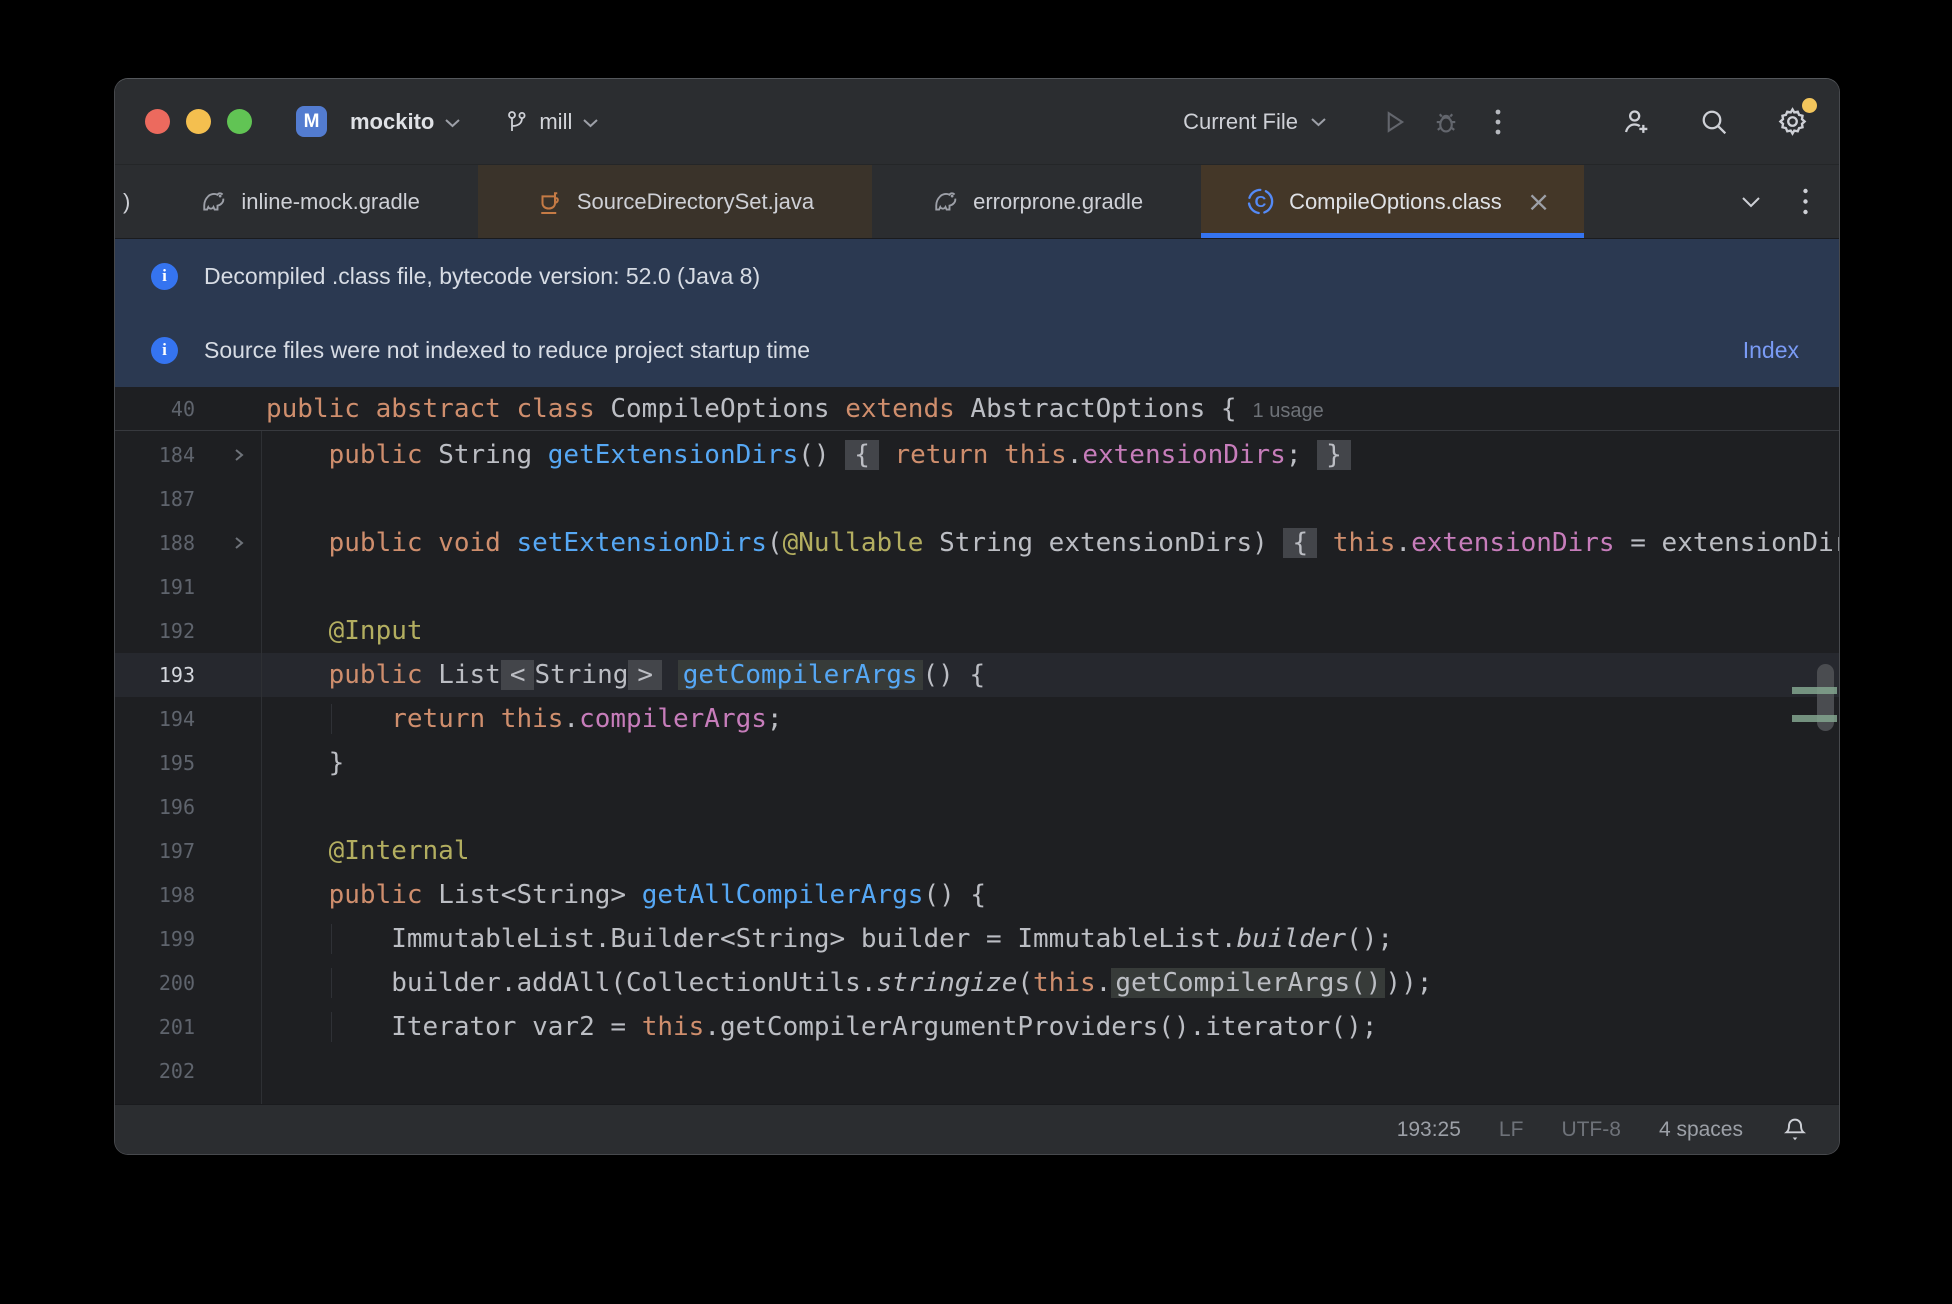 The width and height of the screenshot is (1952, 1304). Describe the element at coordinates (1538, 201) in the screenshot. I see `close-tab-icon: ×` at that location.